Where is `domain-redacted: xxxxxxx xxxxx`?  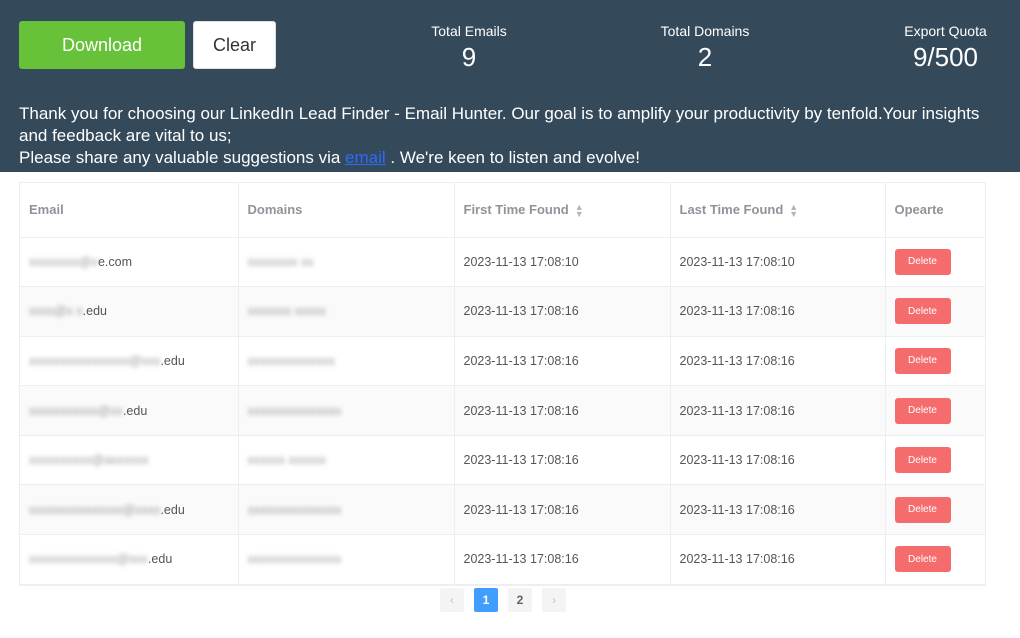
domain-redacted: xxxxxxx xxxxx is located at coordinates (286, 311).